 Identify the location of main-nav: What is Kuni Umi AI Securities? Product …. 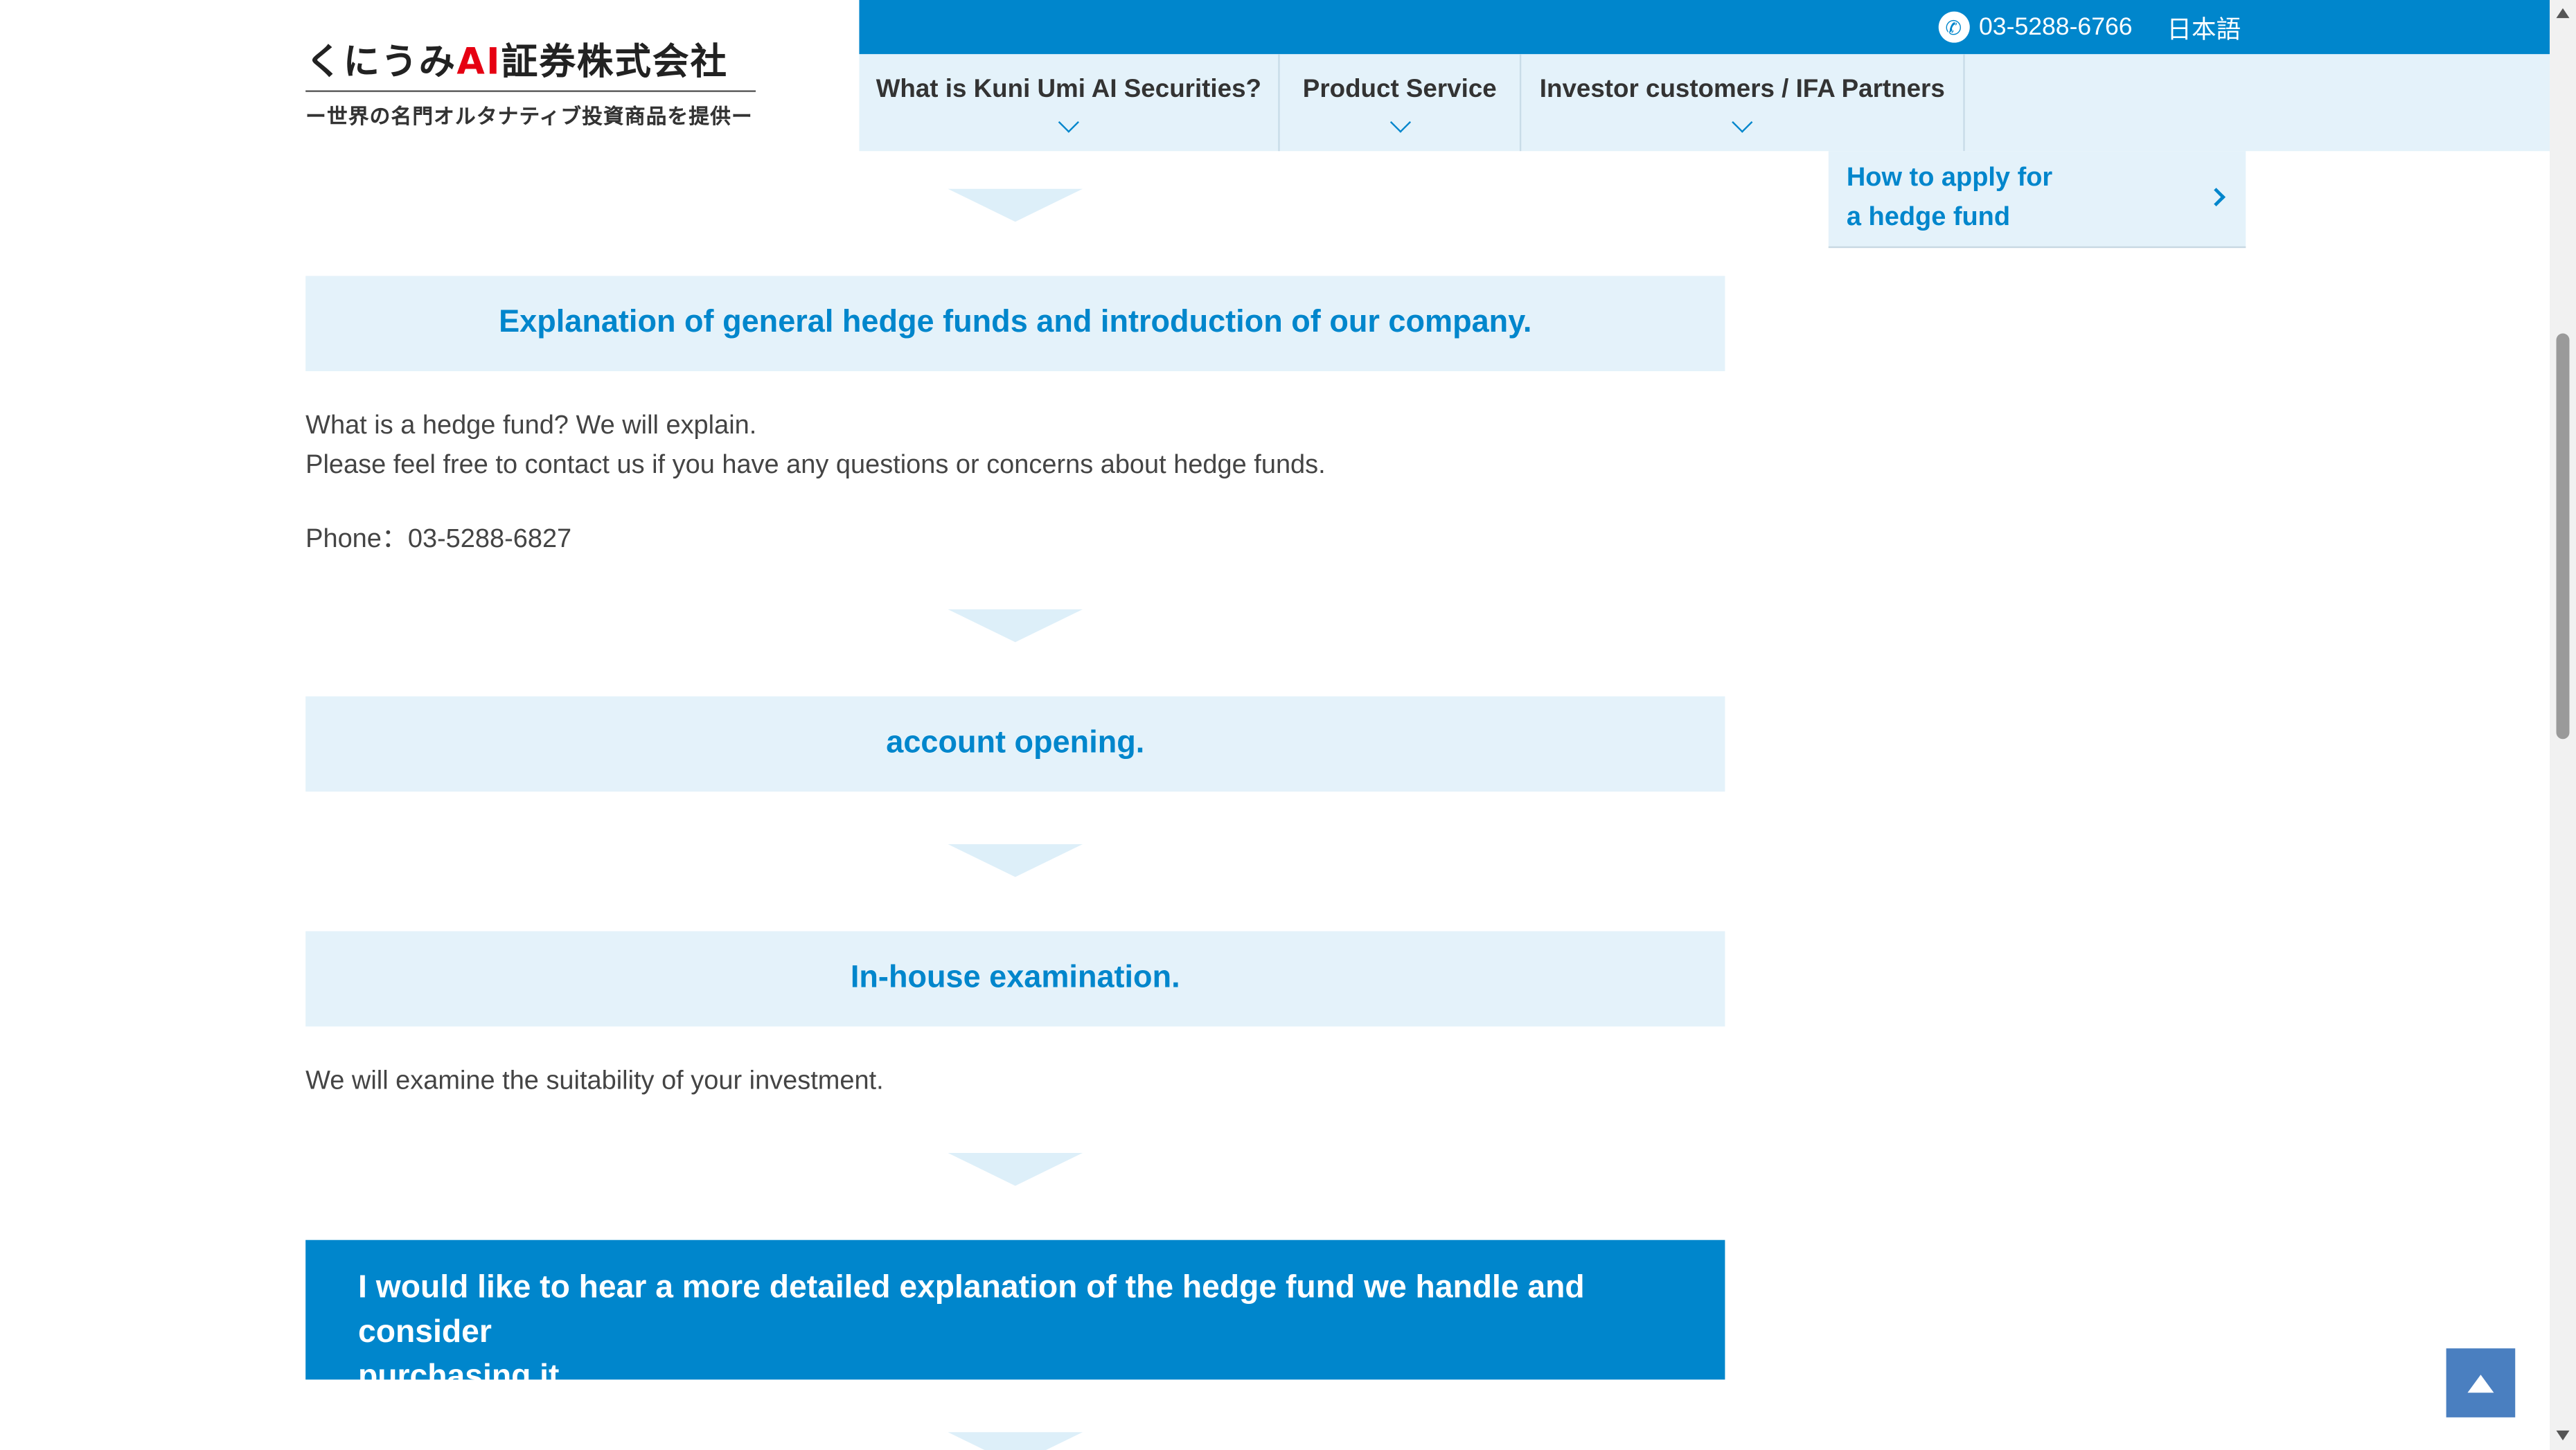
(1704, 103).